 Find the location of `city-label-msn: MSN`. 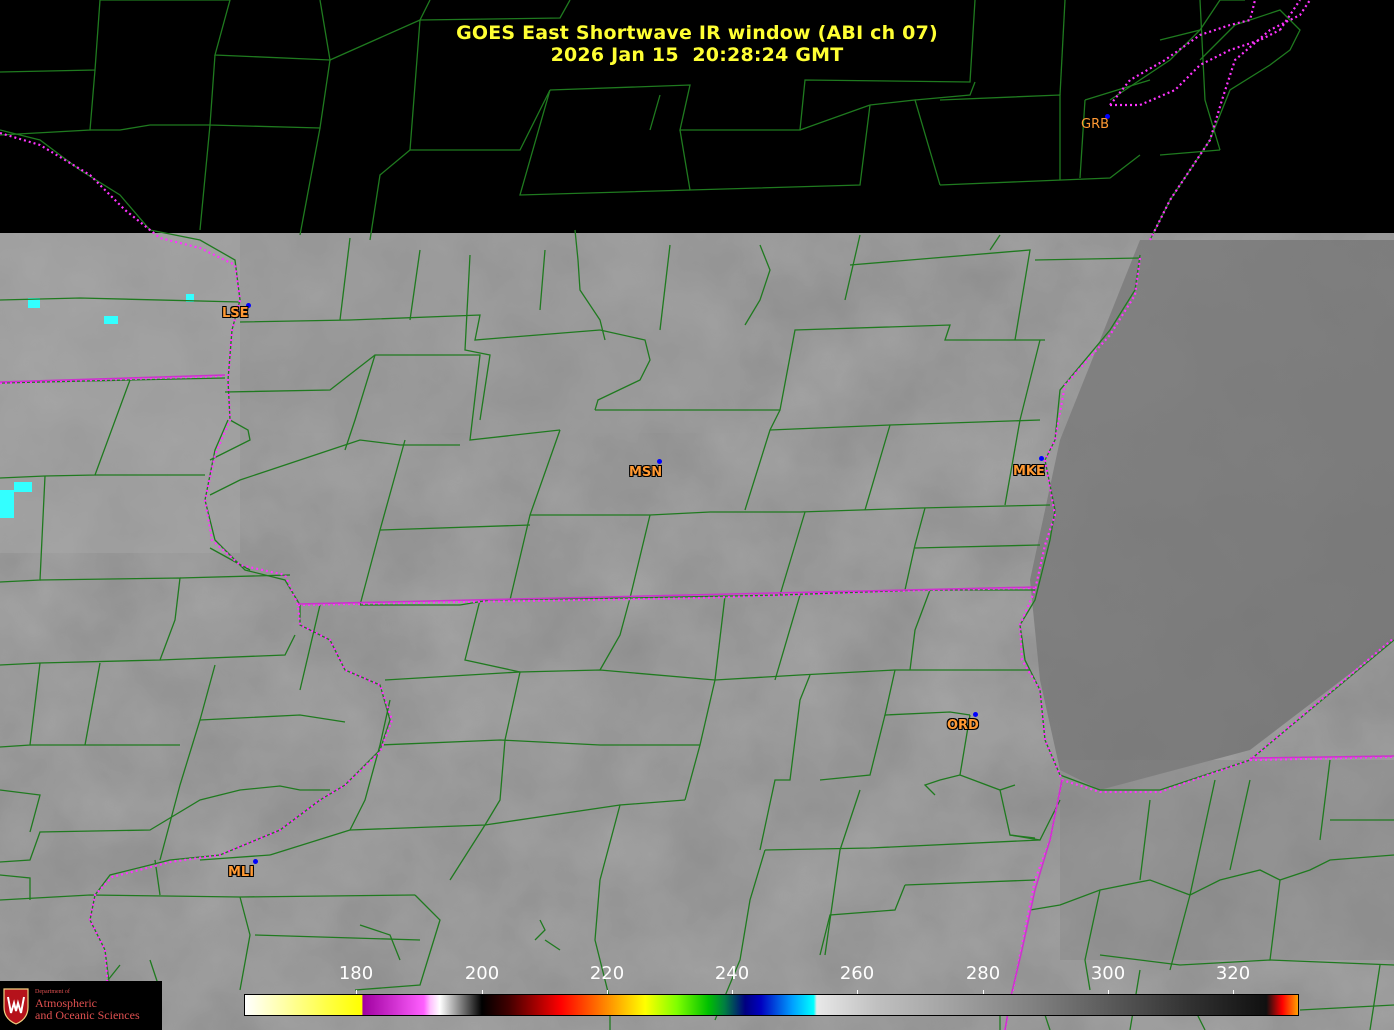

city-label-msn: MSN is located at coordinates (646, 472).